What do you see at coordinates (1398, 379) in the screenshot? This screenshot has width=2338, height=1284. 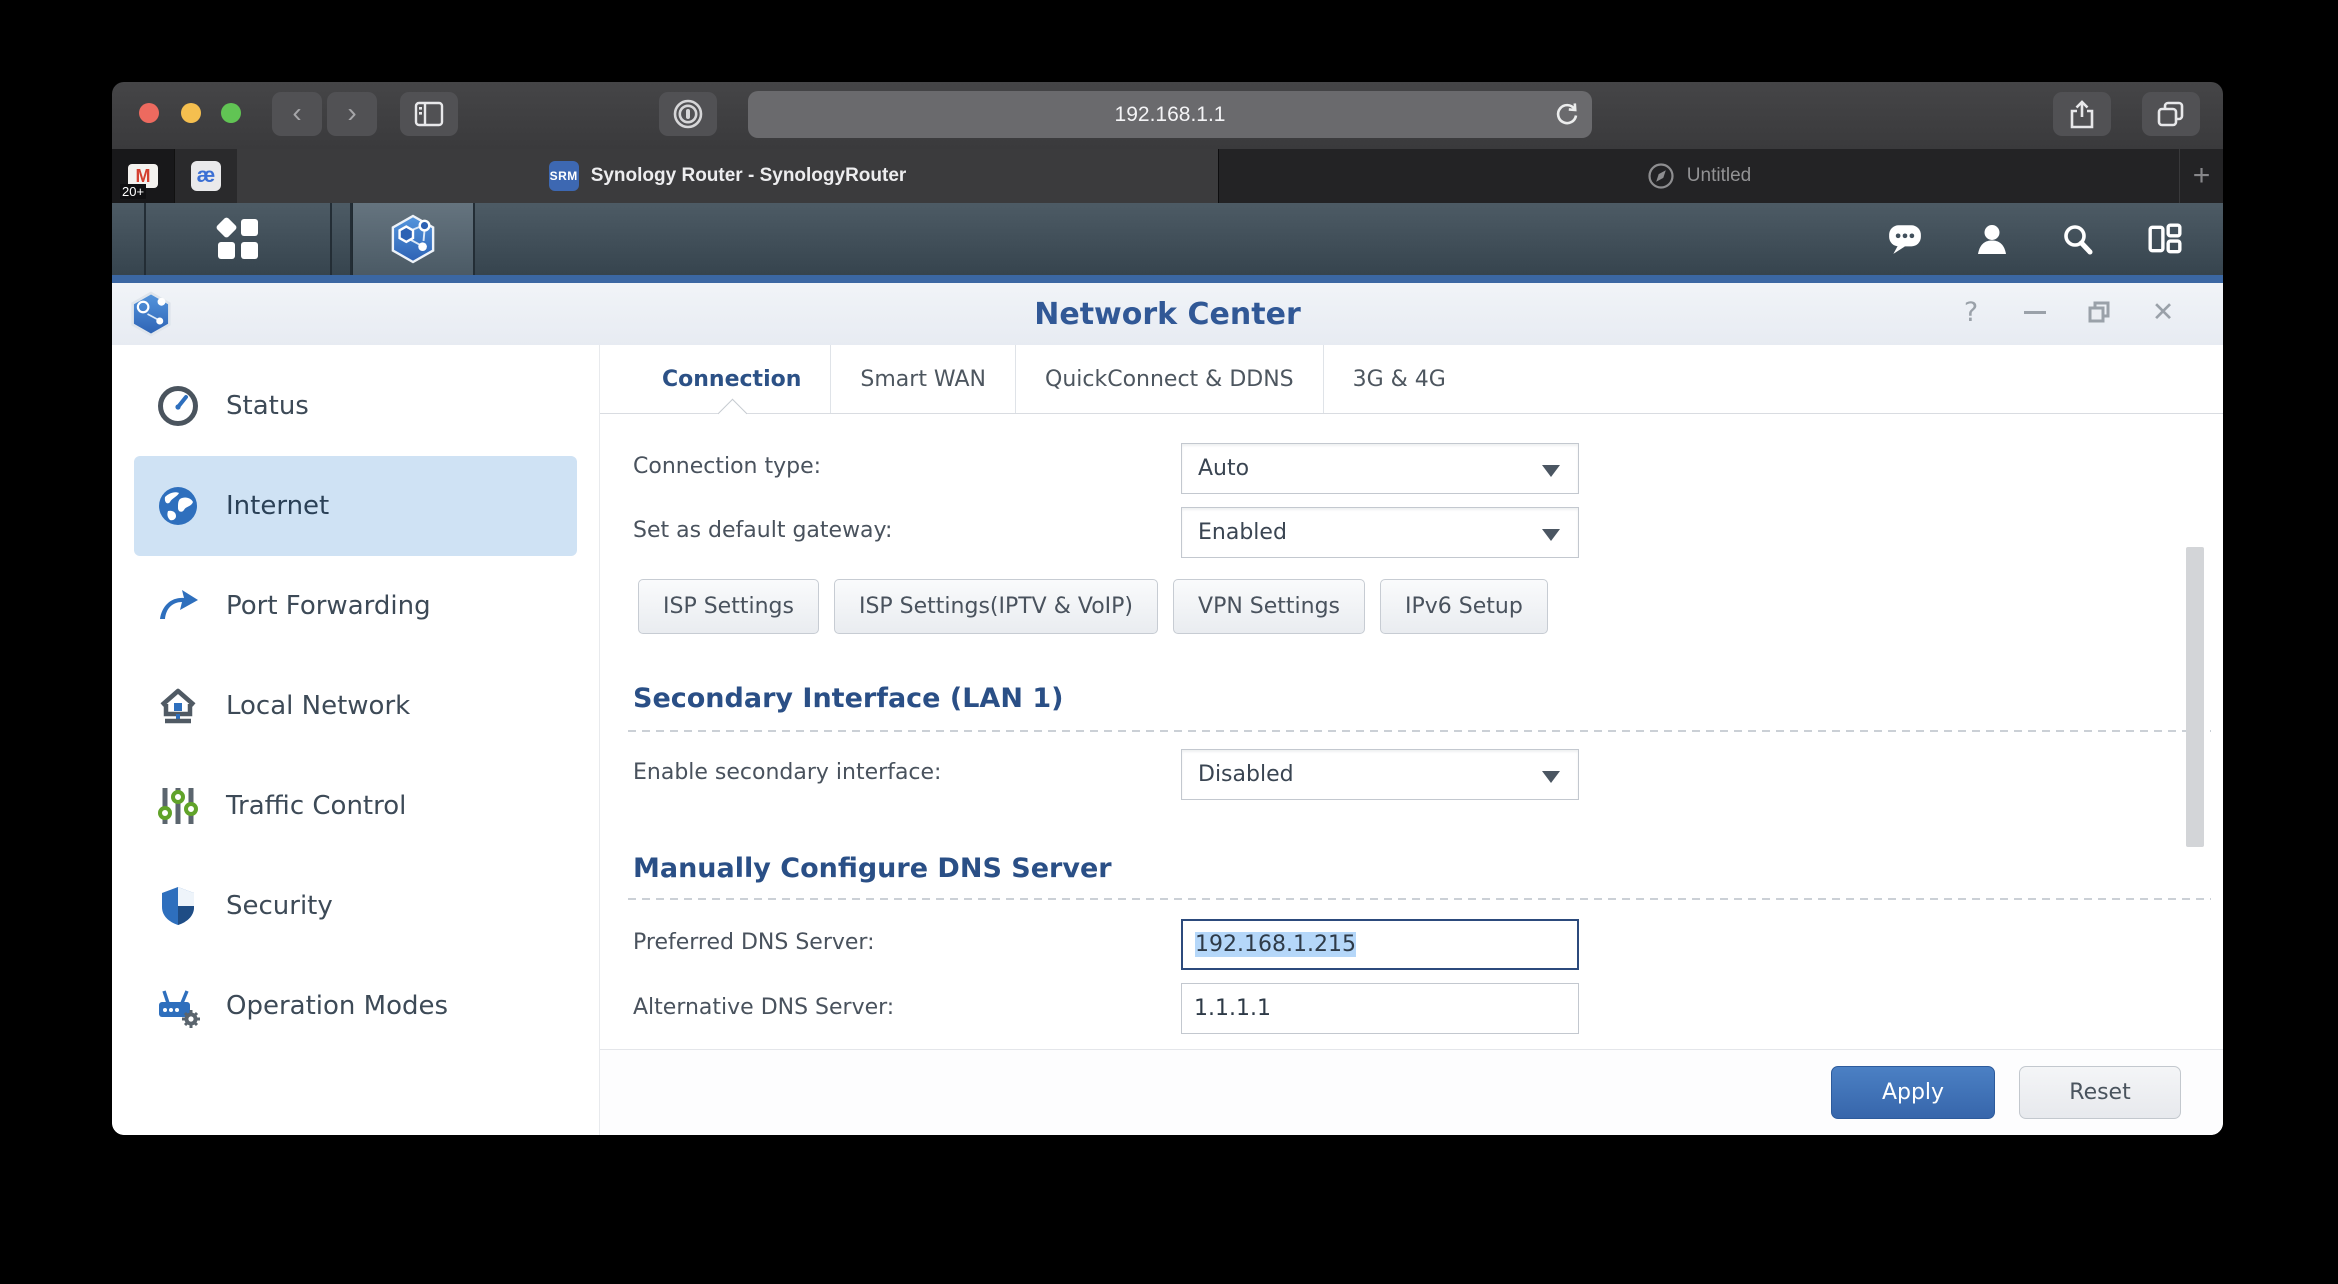 I see `tab-3g-4g: 3G & 4G` at bounding box center [1398, 379].